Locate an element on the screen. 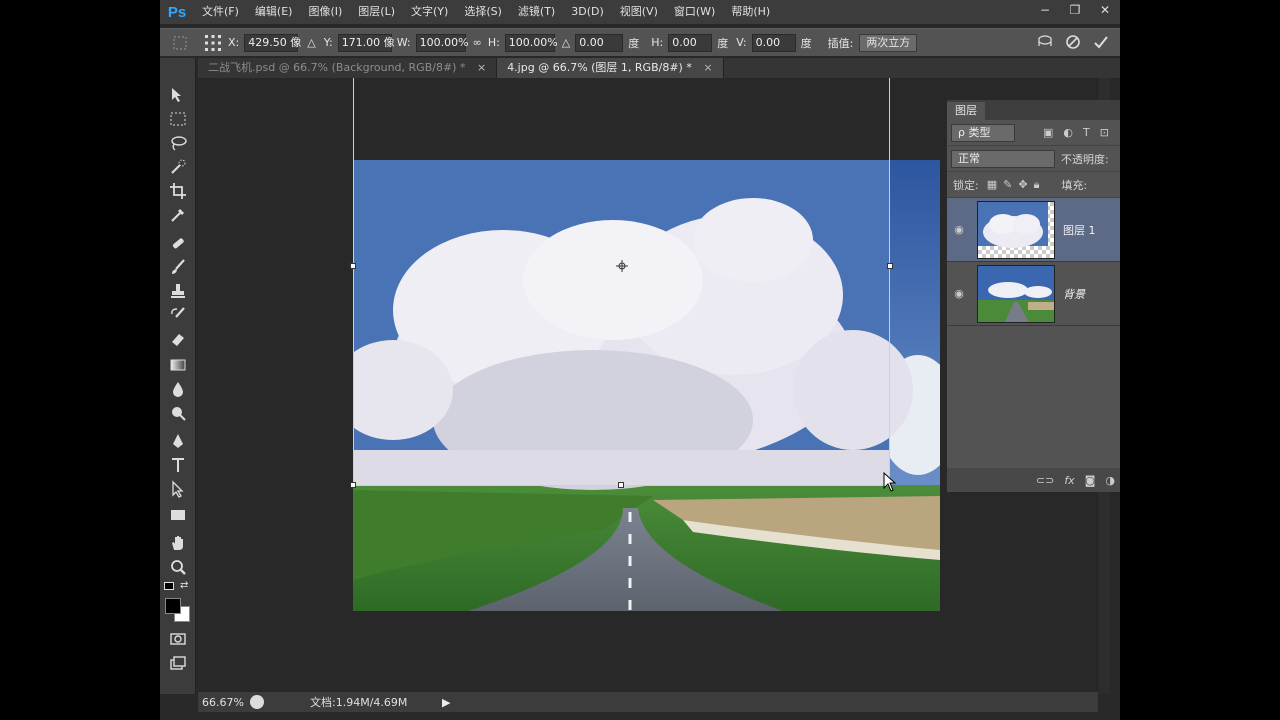  transform-handle-ml is located at coordinates (353, 266).